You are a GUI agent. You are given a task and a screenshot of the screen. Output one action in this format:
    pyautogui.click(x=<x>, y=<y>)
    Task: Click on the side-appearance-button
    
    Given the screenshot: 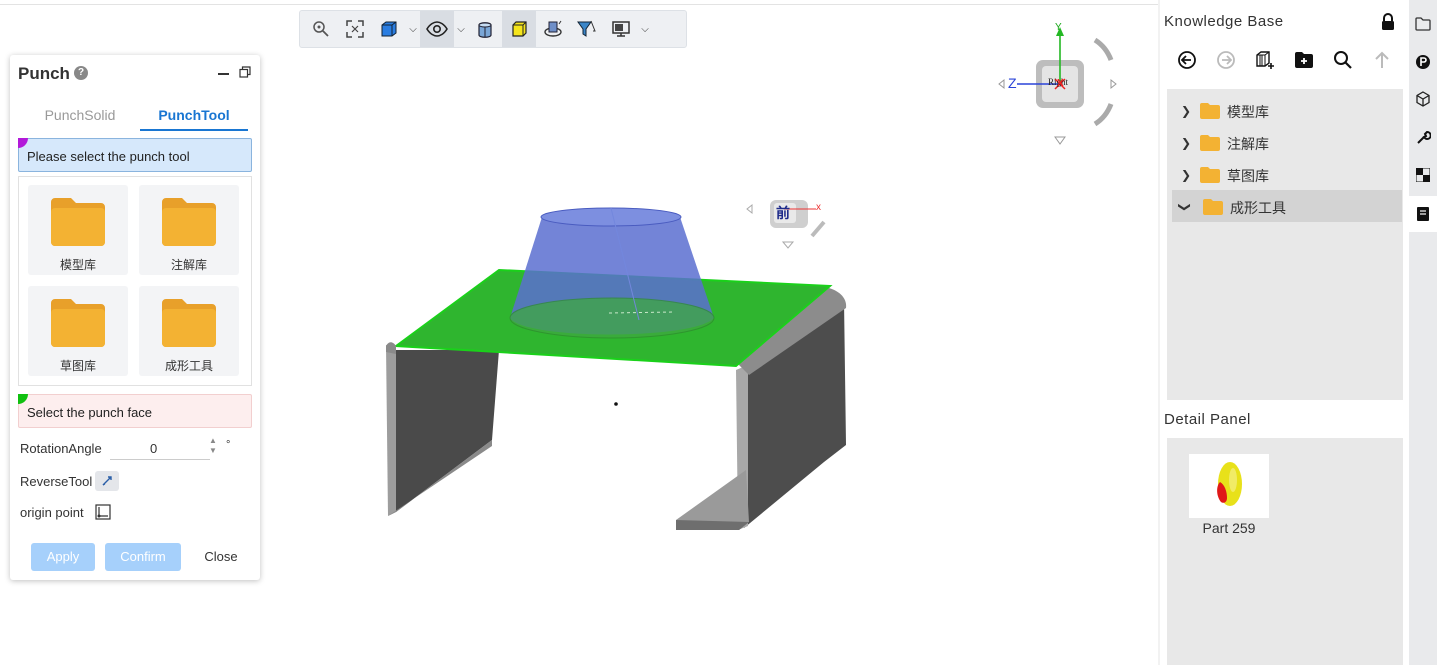 What is the action you would take?
    pyautogui.click(x=1423, y=175)
    